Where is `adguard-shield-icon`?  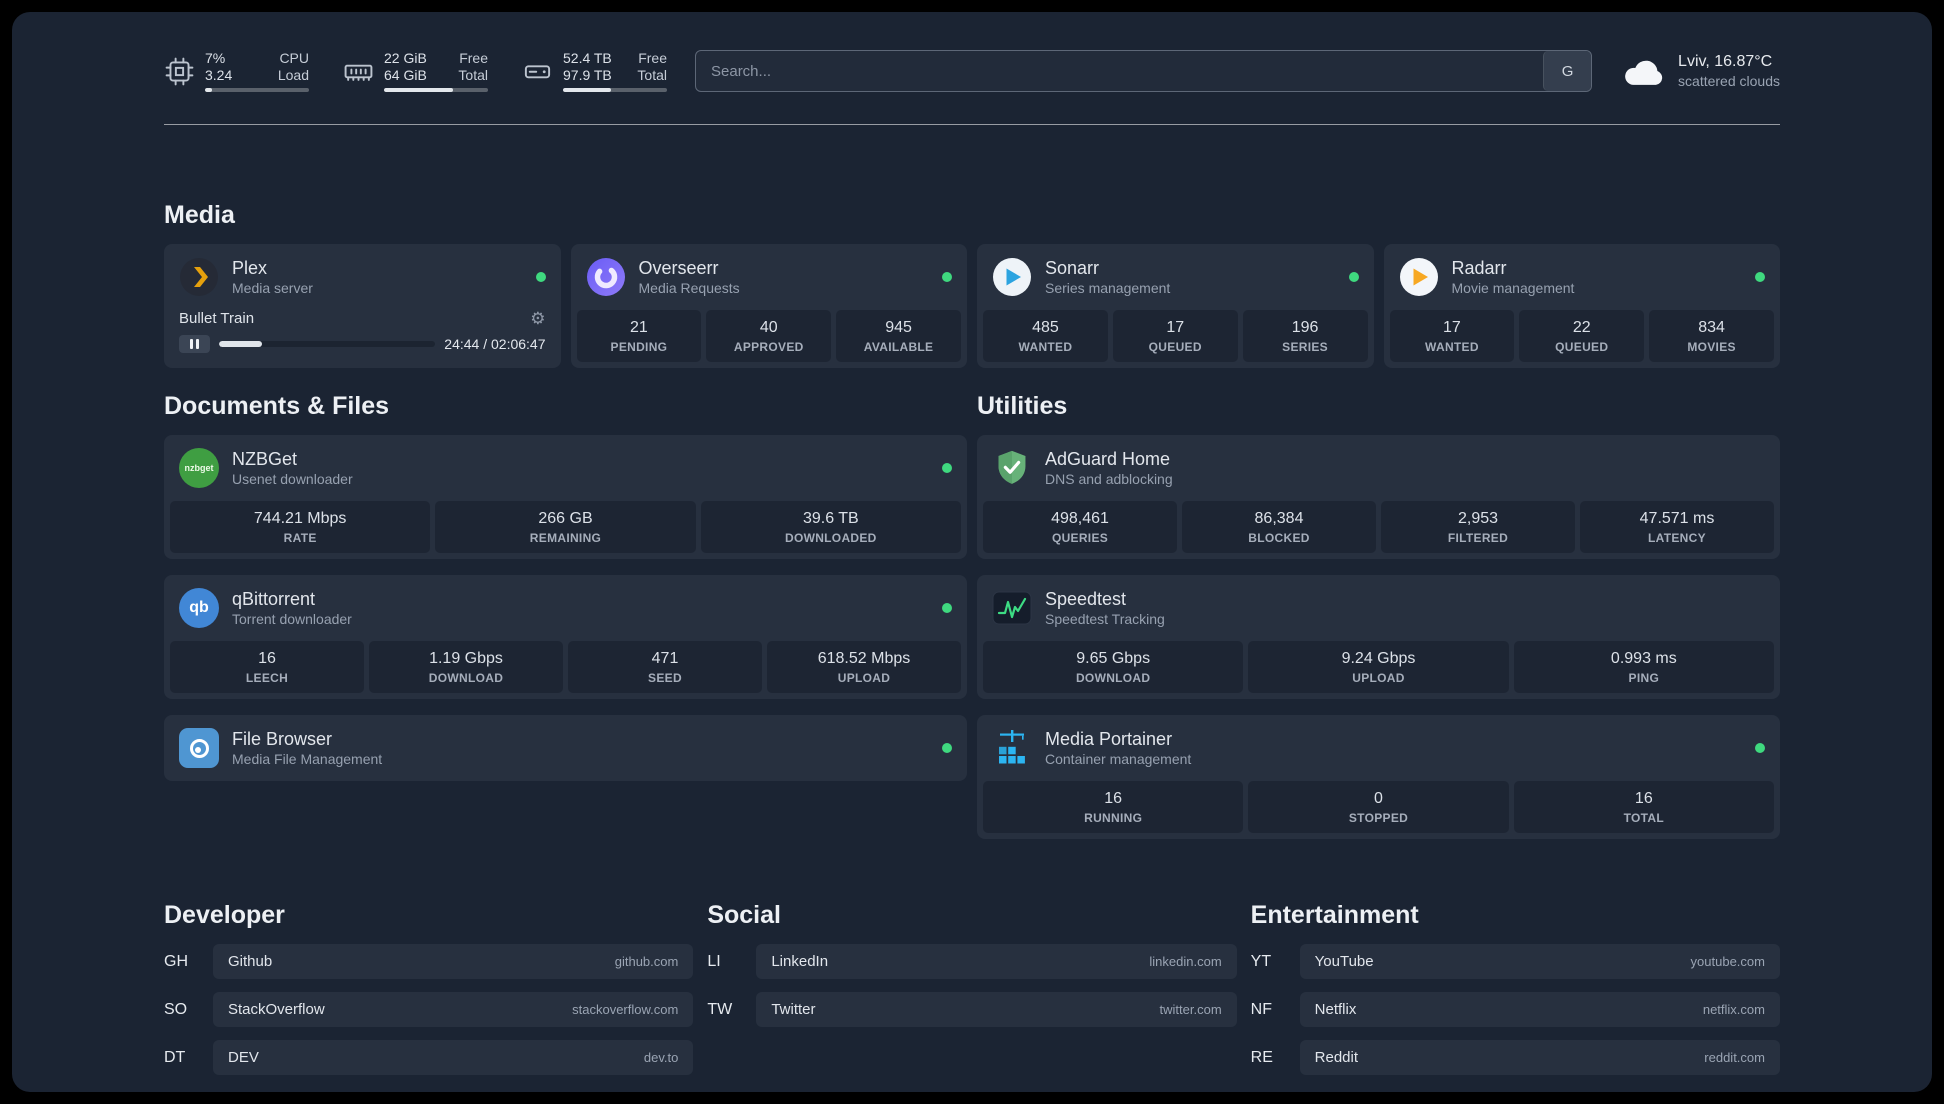
adguard-shield-icon is located at coordinates (1012, 468).